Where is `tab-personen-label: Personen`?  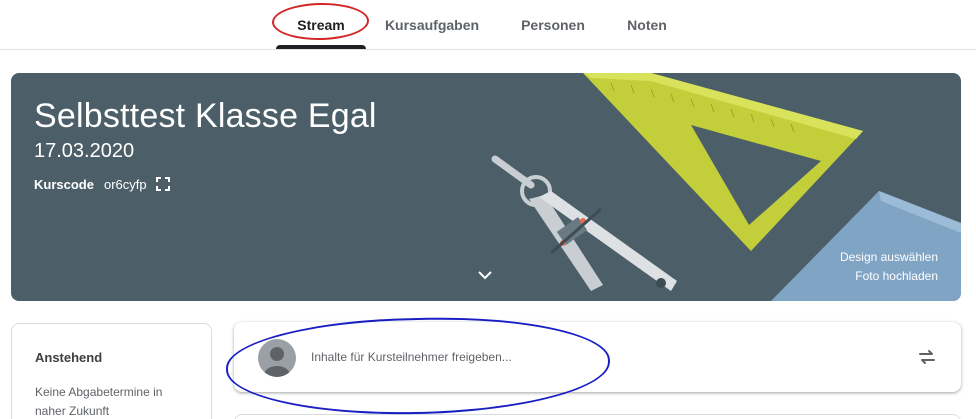 tab-personen-label: Personen is located at coordinates (553, 24).